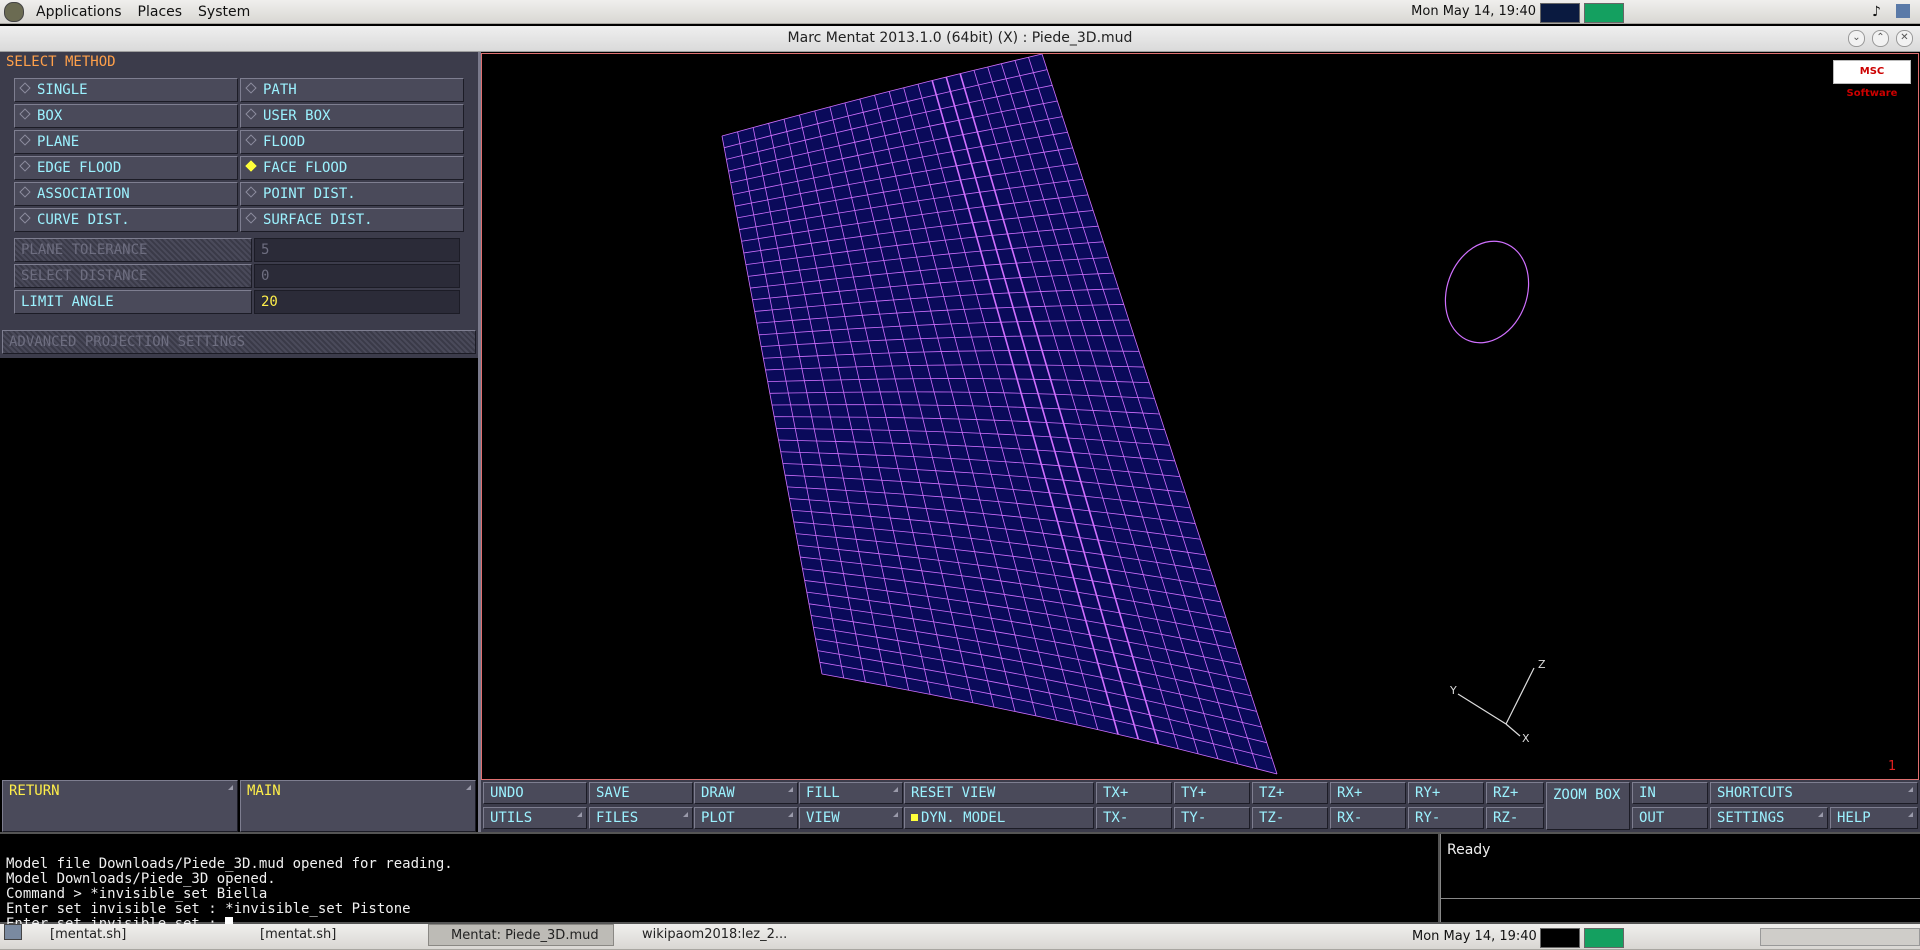  Describe the element at coordinates (746, 818) in the screenshot. I see `toolbar-plot-button: PLOT` at that location.